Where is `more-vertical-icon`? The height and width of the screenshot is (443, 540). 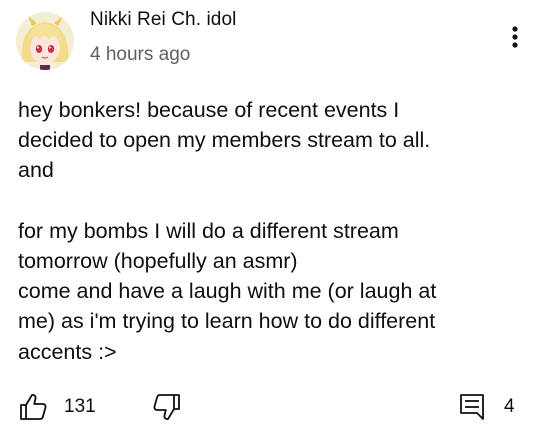
more-vertical-icon is located at coordinates (515, 37).